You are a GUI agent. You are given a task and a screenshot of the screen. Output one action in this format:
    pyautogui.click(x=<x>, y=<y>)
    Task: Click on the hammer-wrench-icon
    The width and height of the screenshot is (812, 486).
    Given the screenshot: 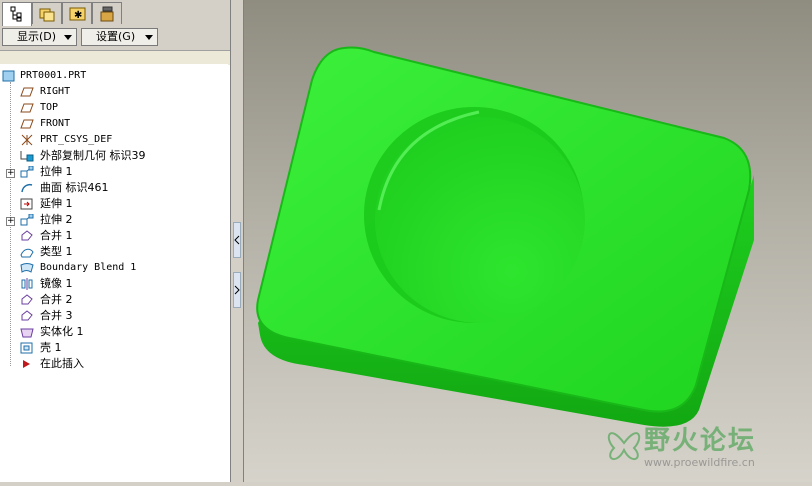 What is the action you would take?
    pyautogui.click(x=107, y=14)
    